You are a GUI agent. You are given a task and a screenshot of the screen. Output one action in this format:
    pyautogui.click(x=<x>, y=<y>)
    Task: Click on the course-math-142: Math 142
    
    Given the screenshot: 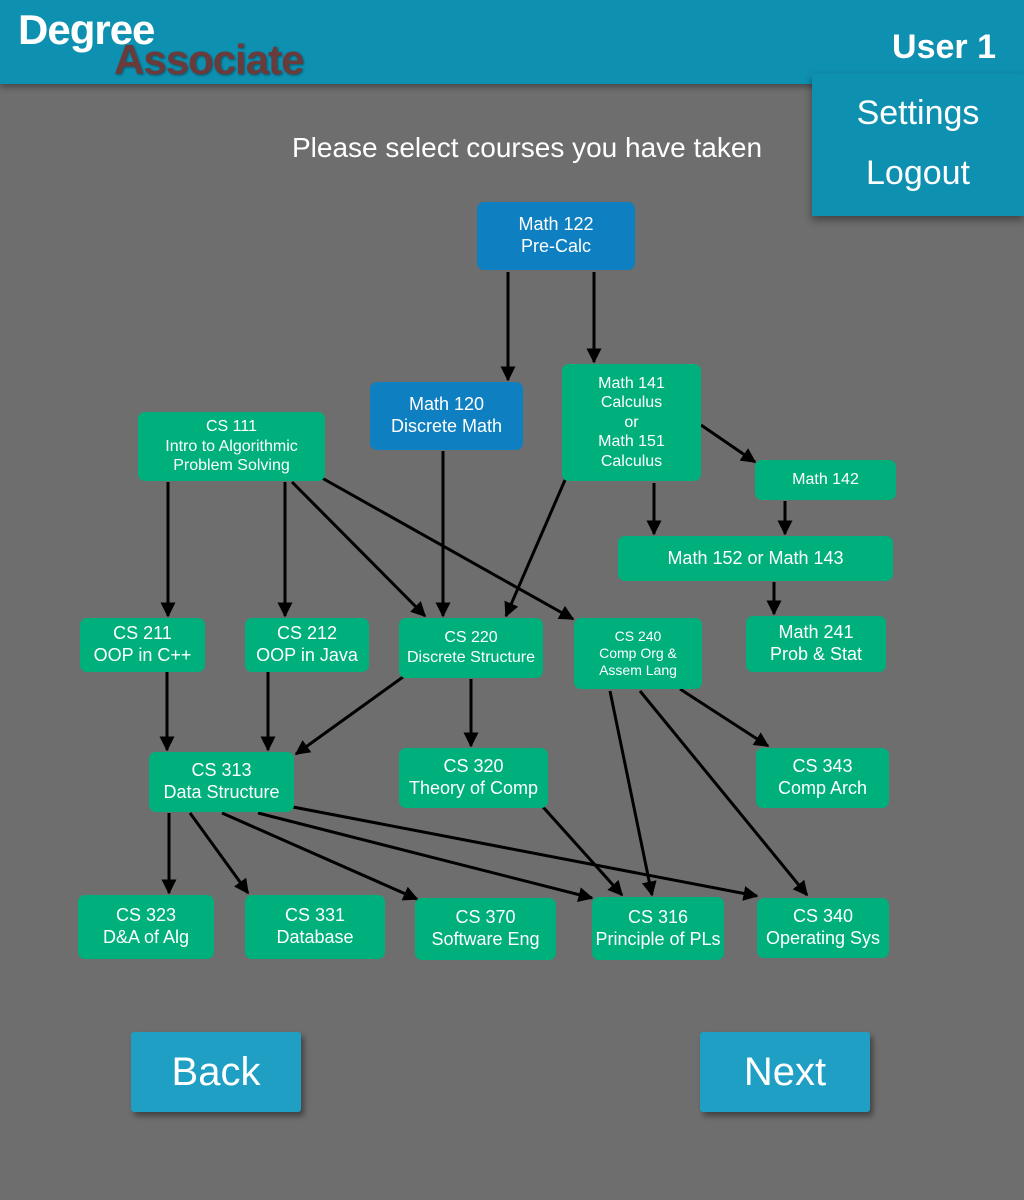 What is the action you would take?
    pyautogui.click(x=825, y=480)
    